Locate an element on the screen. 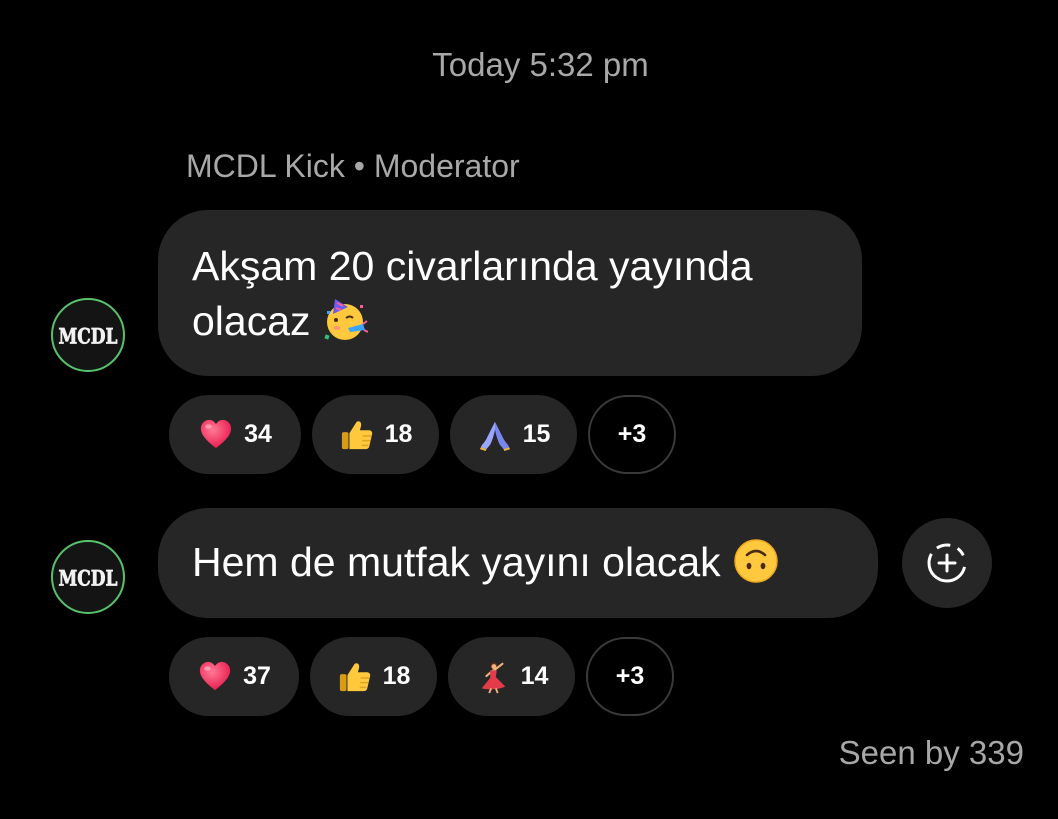 The image size is (1058, 819). reaction-count: 14 is located at coordinates (534, 676).